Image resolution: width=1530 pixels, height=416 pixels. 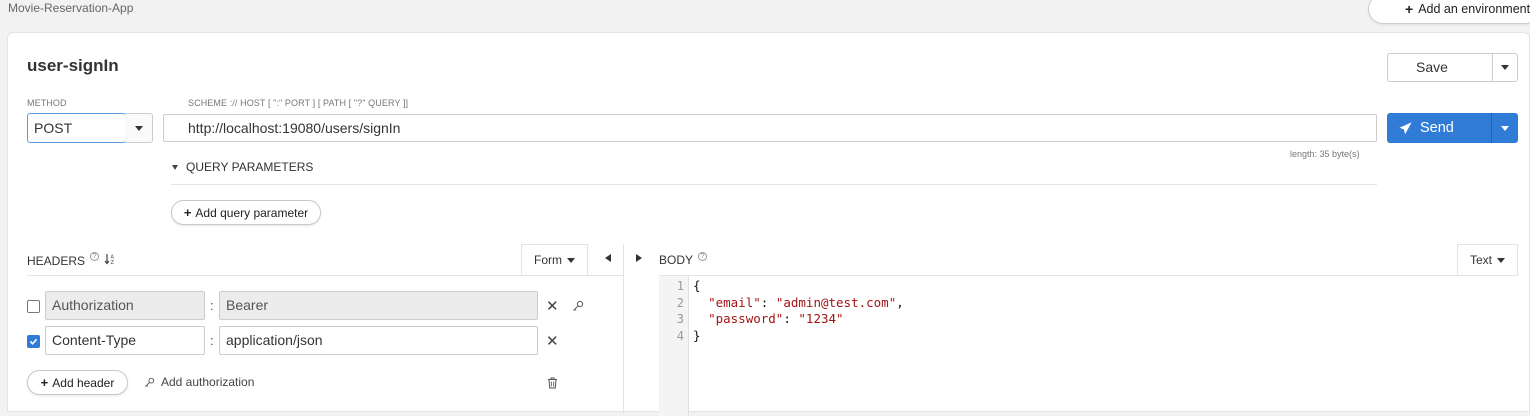 What do you see at coordinates (250, 167) in the screenshot?
I see `query-parameters-title: QUERY PARAMETERS` at bounding box center [250, 167].